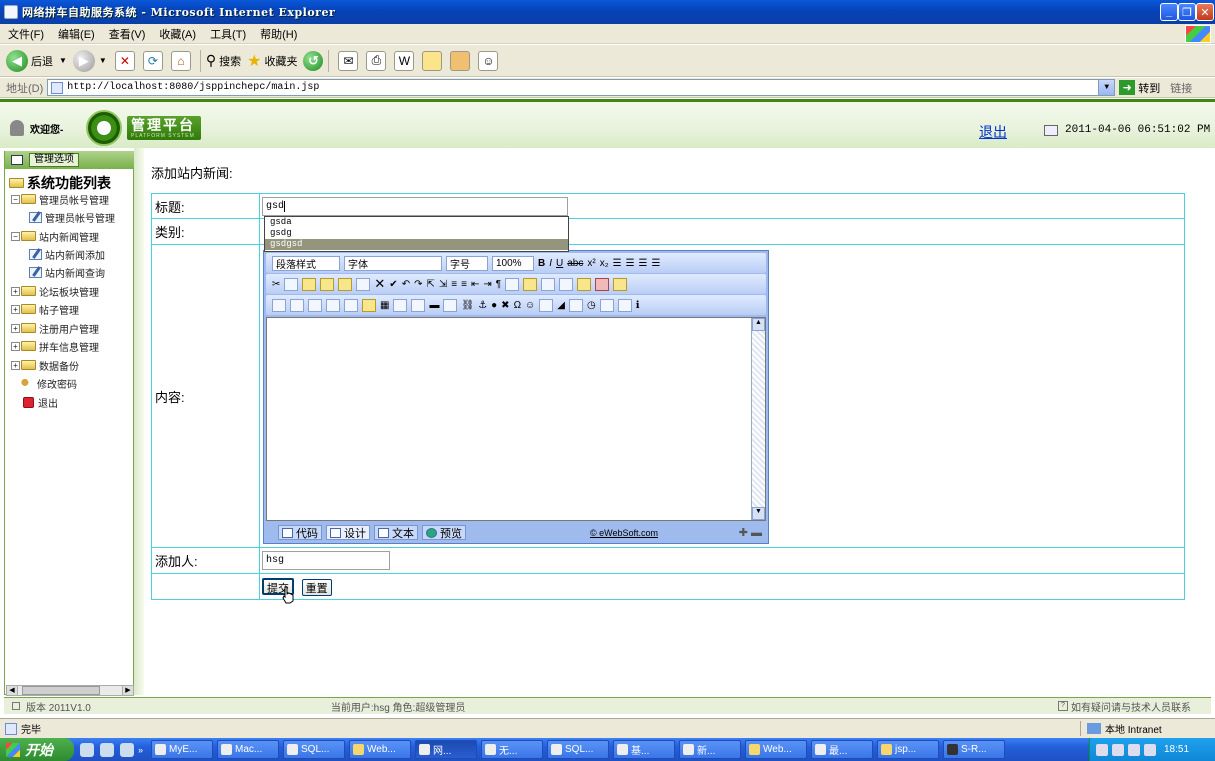  Describe the element at coordinates (498, 284) in the screenshot. I see `paragraph-icon: ¶` at that location.